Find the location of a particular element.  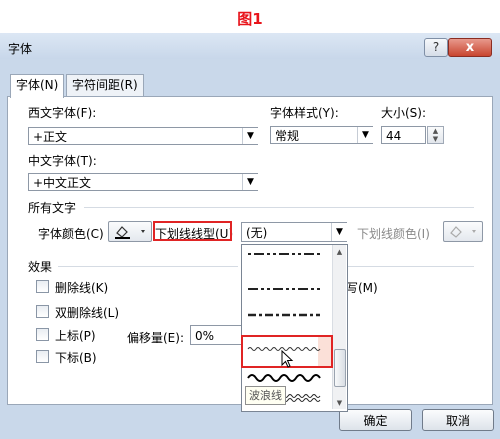

cancel-button: 取消 is located at coordinates (458, 420).